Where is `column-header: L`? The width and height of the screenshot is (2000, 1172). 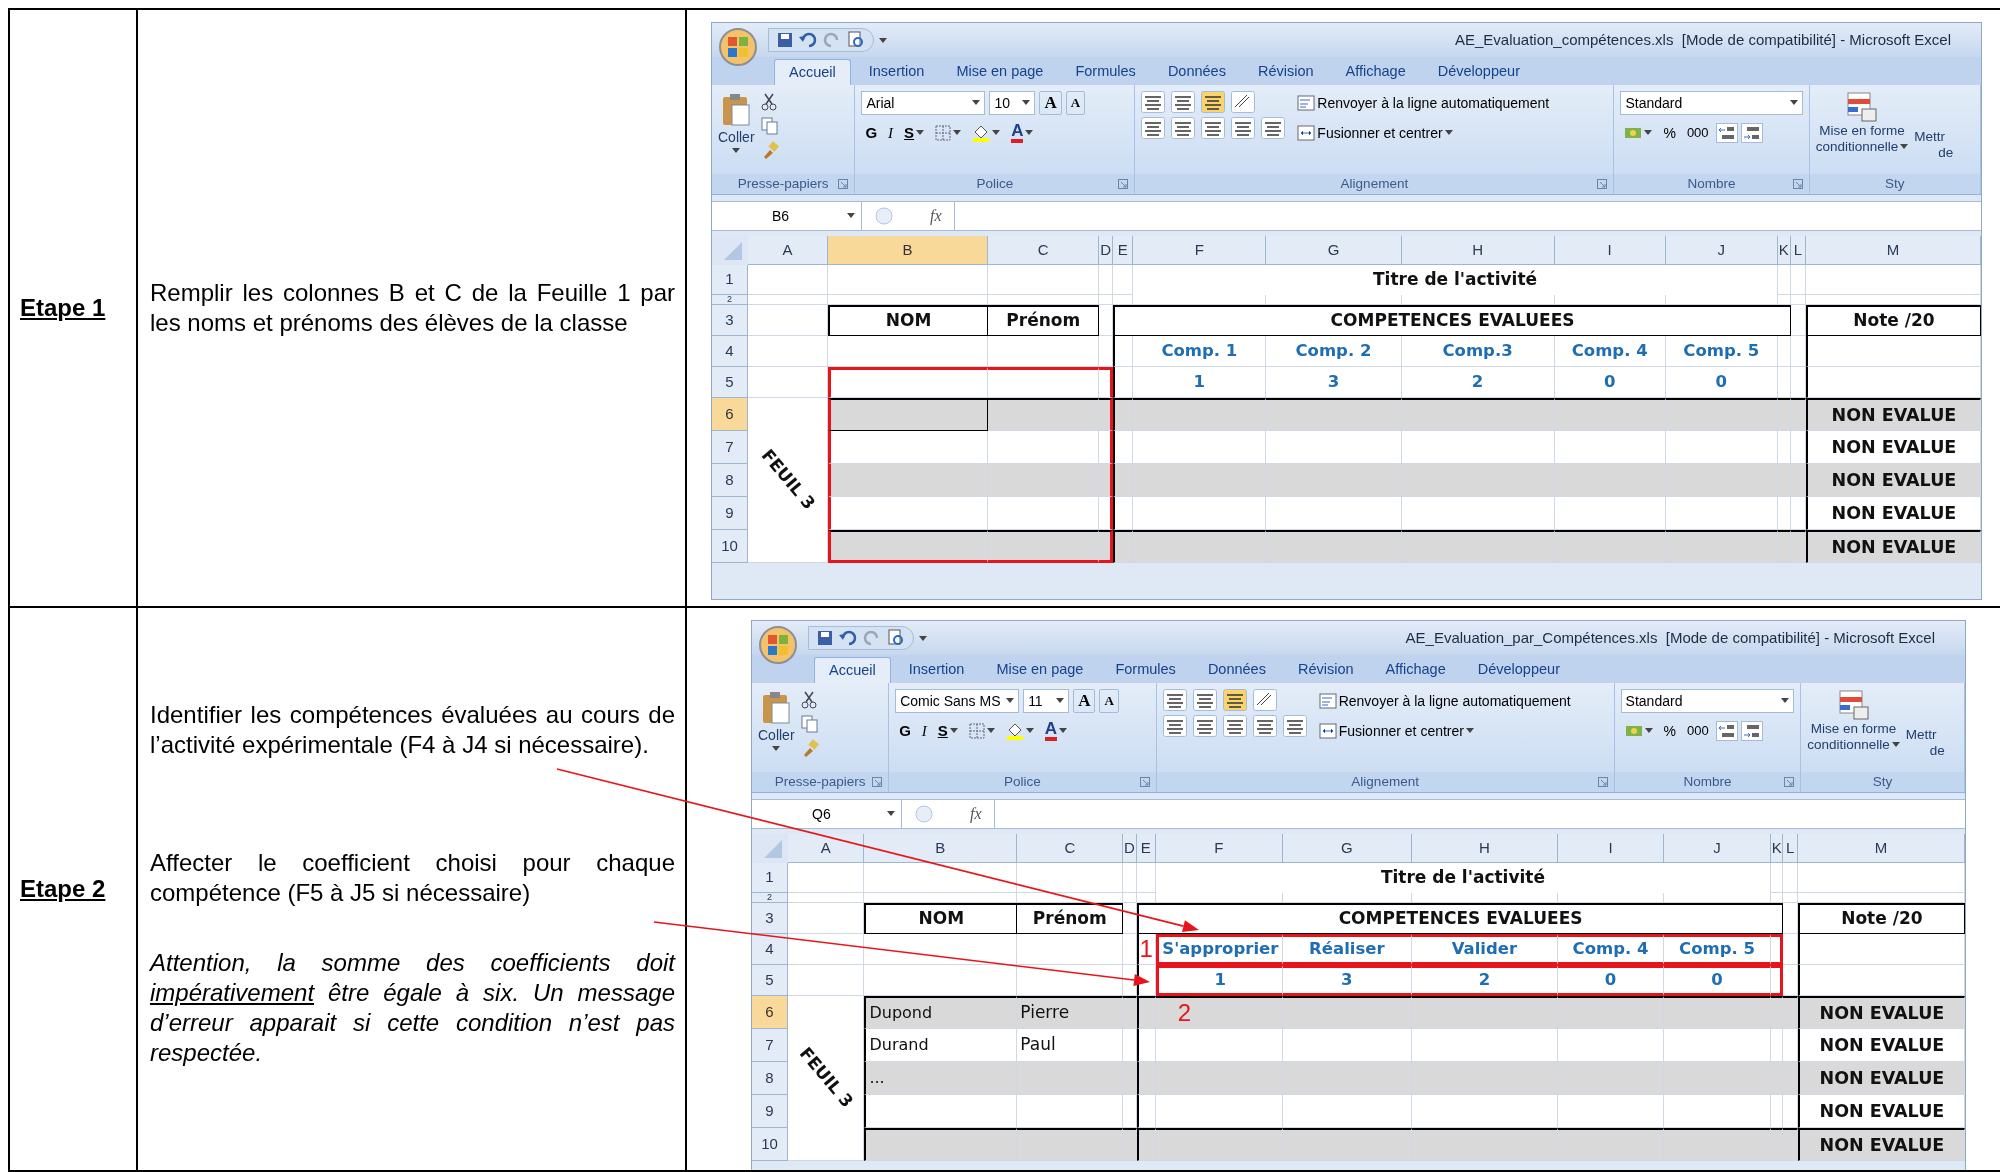 column-header: L is located at coordinates (1790, 848).